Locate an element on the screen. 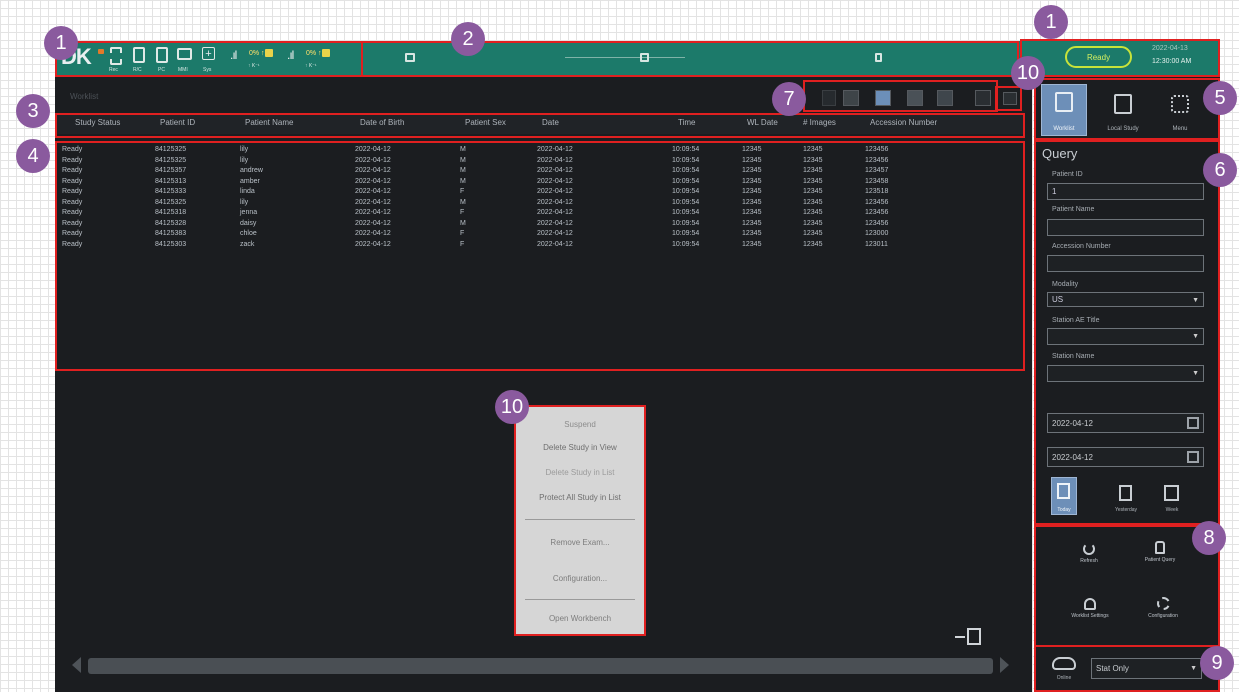 This screenshot has height=692, width=1239. badge-1-right: 1 is located at coordinates (1051, 22).